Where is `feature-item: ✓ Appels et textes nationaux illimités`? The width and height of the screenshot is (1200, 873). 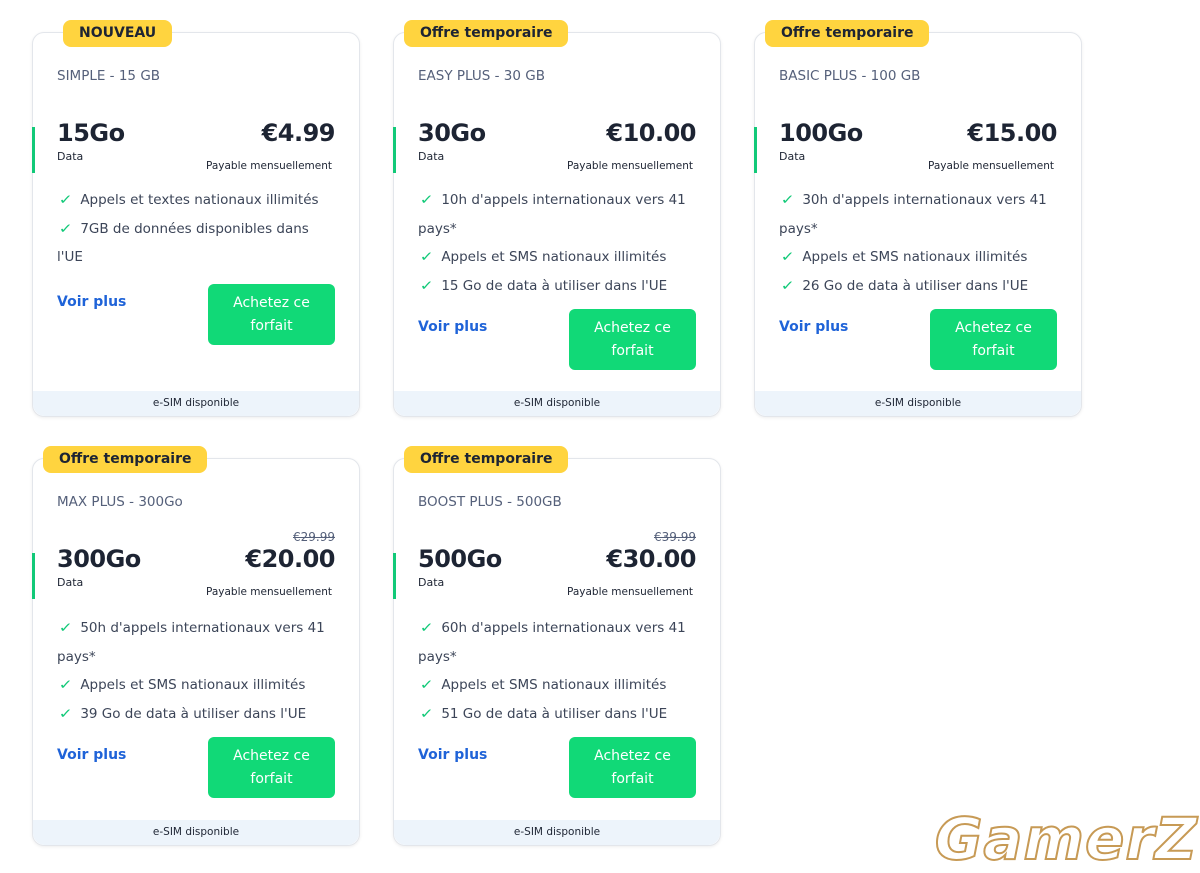
feature-item: ✓ Appels et textes nationaux illimités is located at coordinates (196, 200).